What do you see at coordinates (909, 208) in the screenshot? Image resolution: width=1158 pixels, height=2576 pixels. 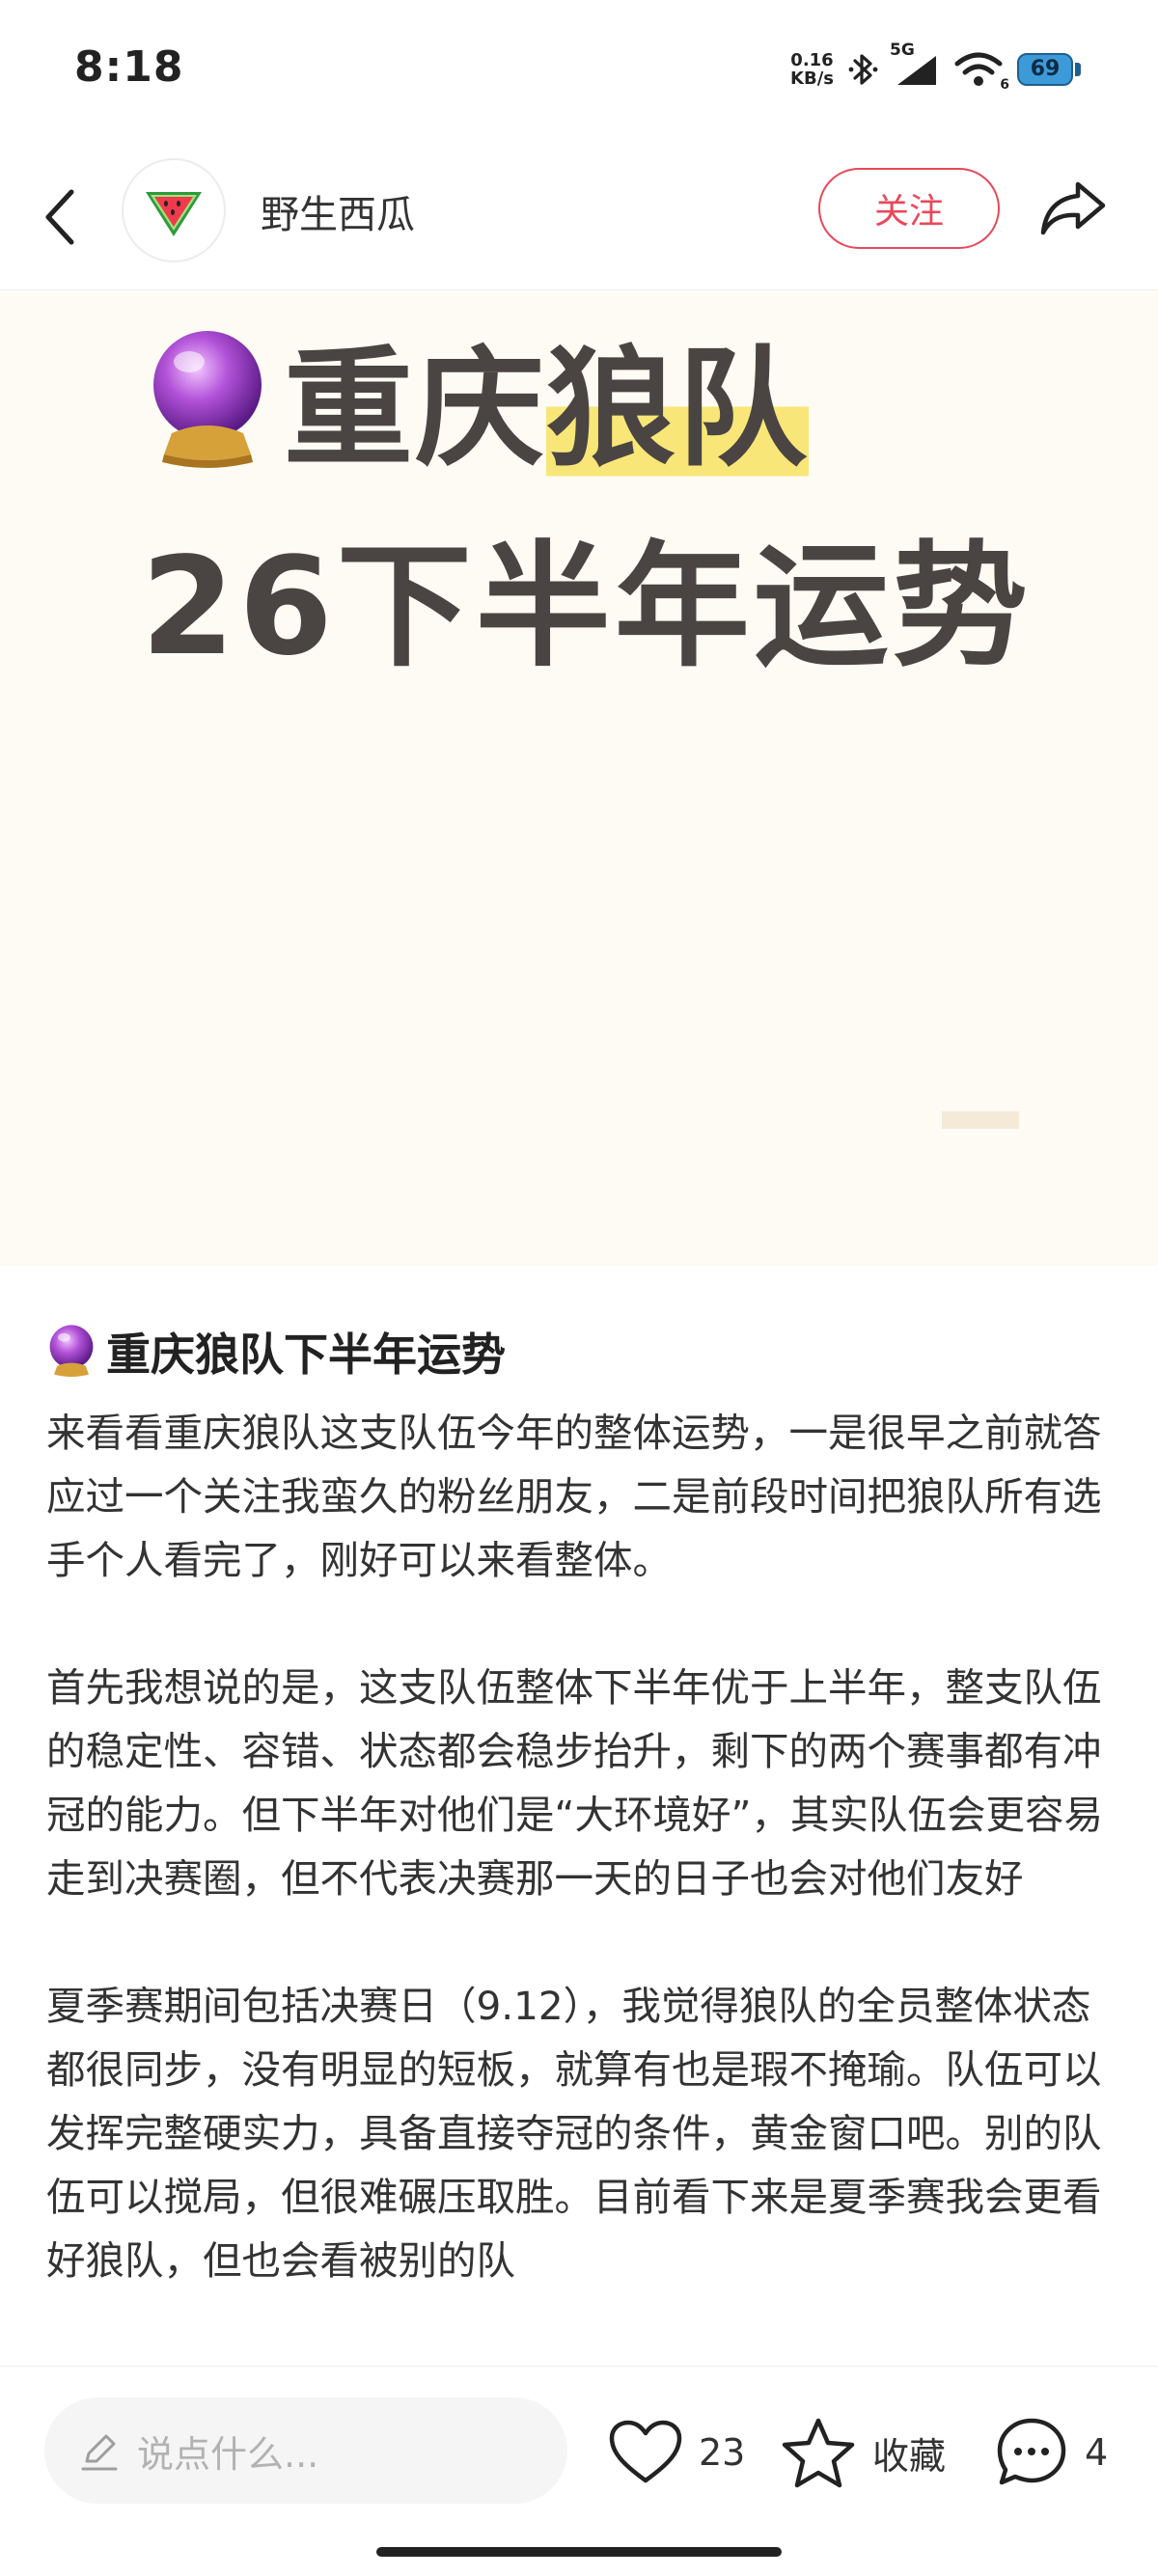 I see `follow-button: 关注` at bounding box center [909, 208].